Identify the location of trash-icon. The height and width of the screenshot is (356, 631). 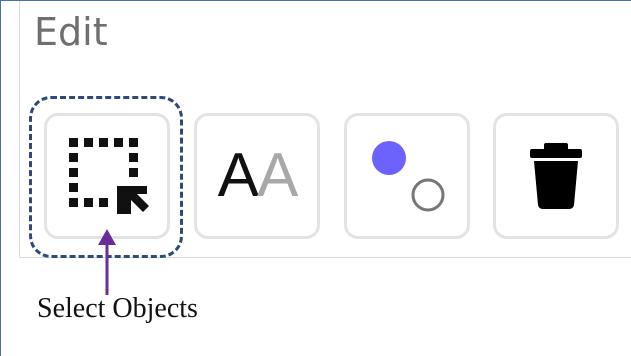
(556, 176).